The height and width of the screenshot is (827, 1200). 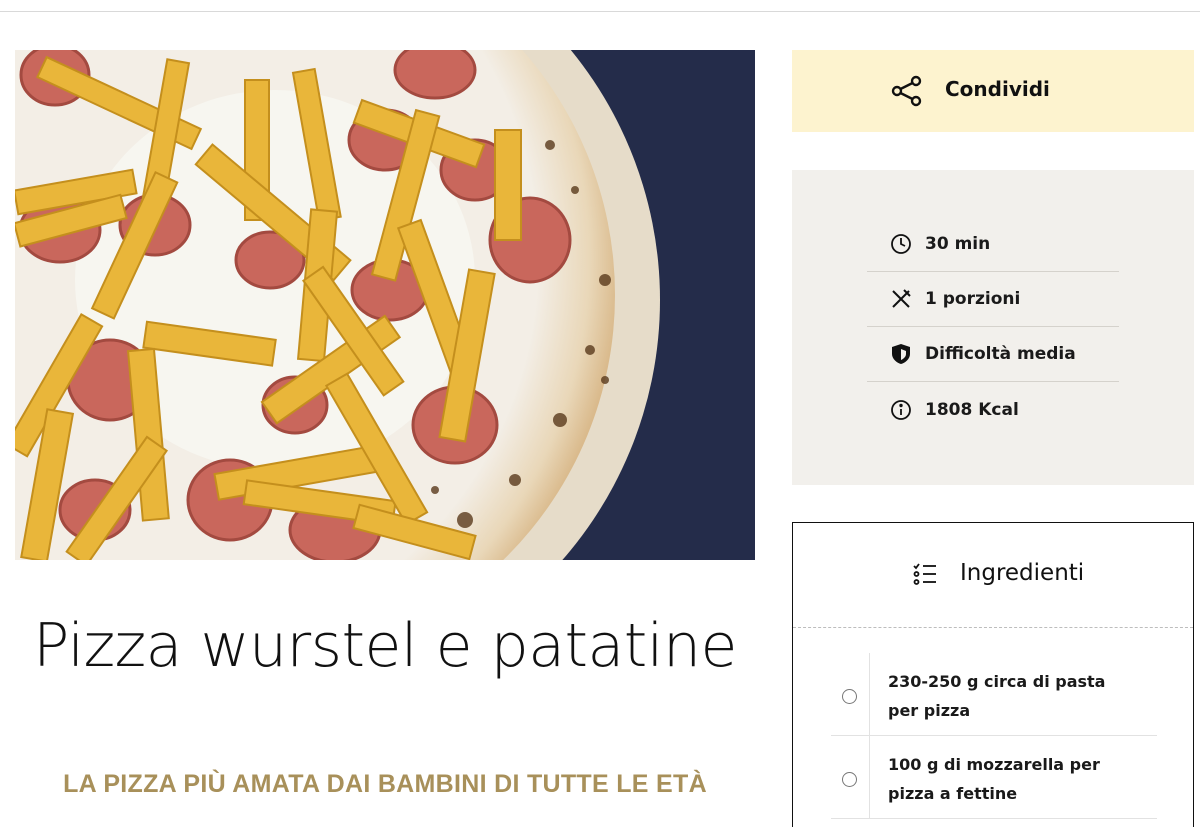 I want to click on info-time-text: 30 min, so click(x=958, y=244).